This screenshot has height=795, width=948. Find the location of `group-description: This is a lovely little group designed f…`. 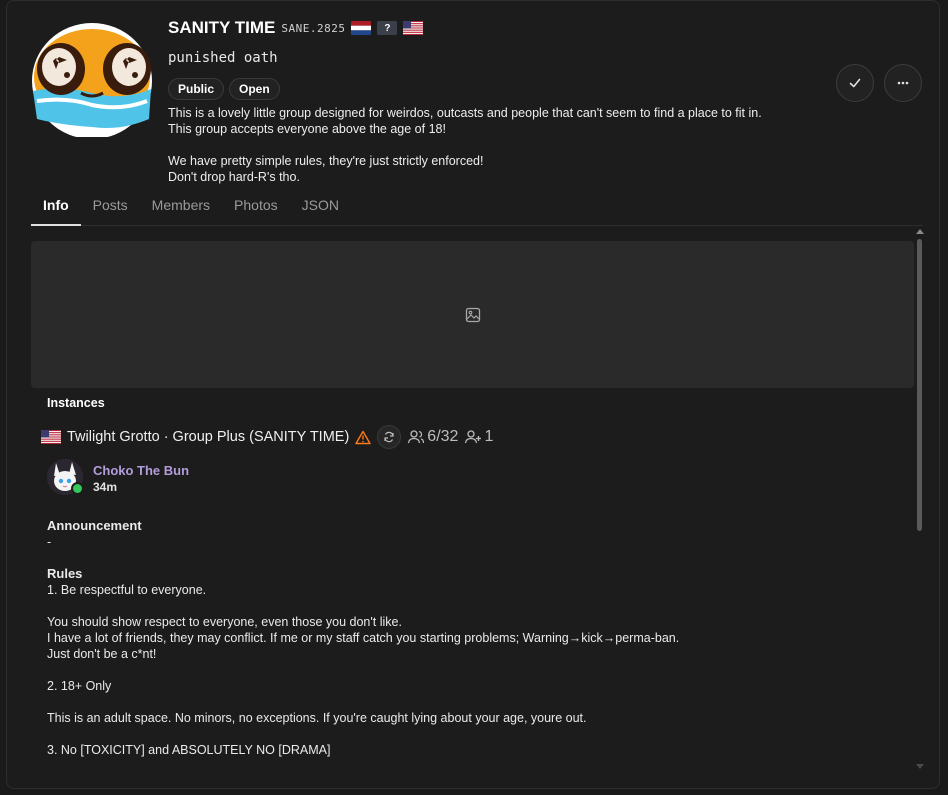

group-description: This is a lovely little group designed f… is located at coordinates (498, 145).